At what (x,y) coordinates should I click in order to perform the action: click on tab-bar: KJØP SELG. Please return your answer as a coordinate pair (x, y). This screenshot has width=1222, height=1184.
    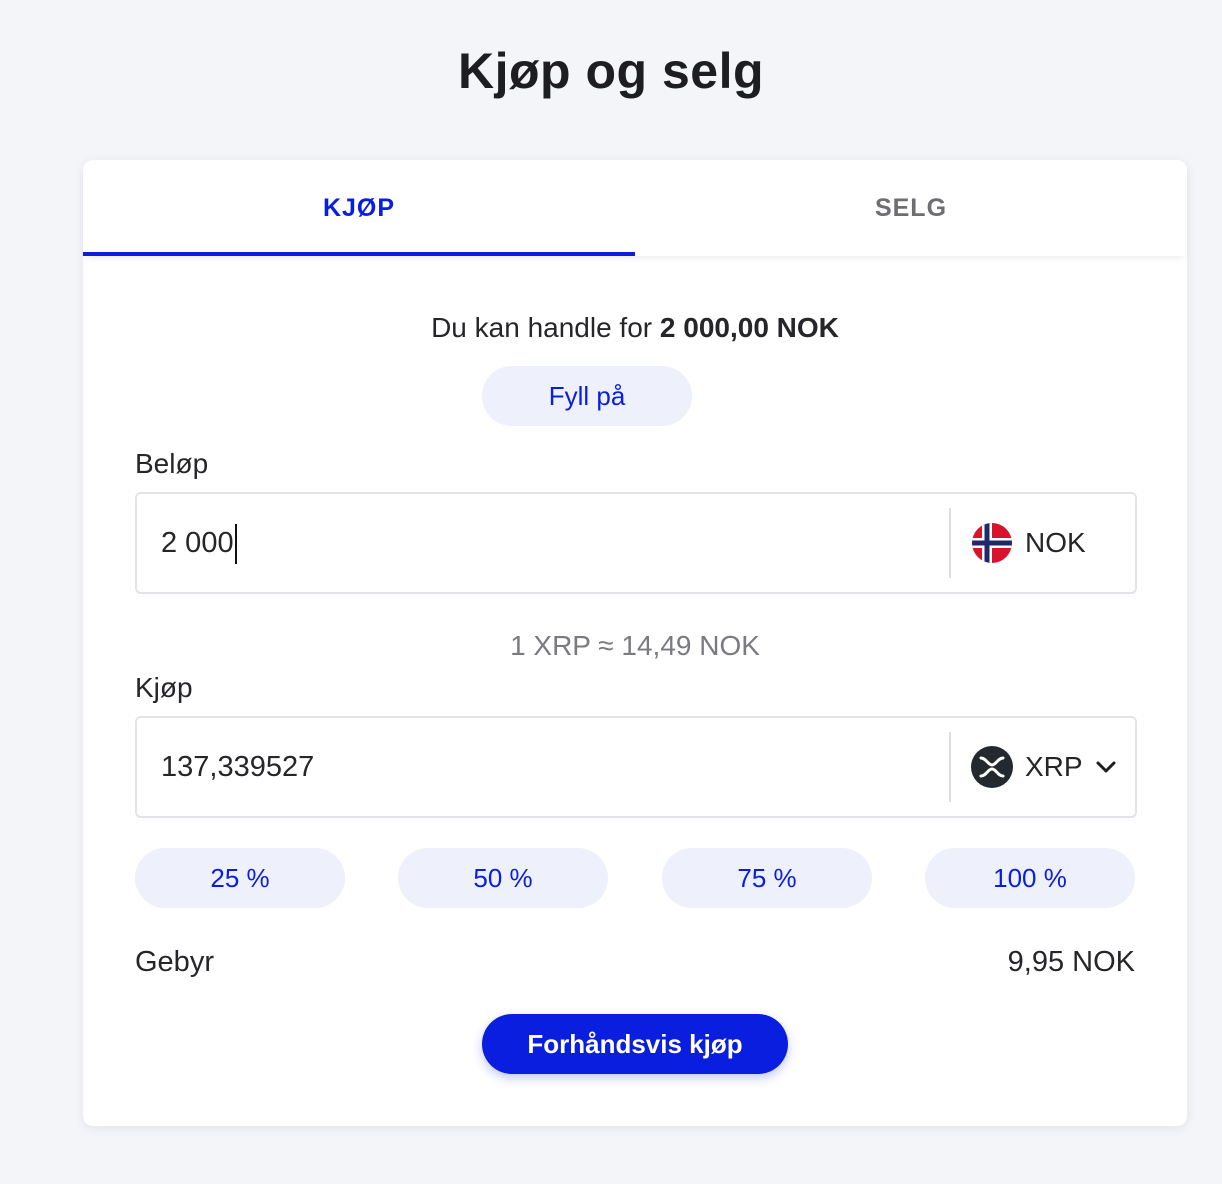
    Looking at the image, I should click on (635, 208).